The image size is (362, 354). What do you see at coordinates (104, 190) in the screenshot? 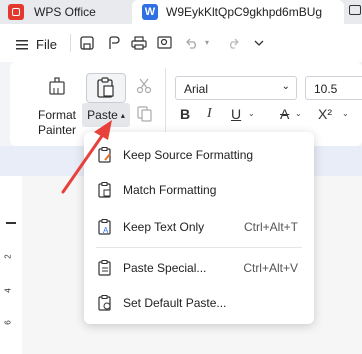
I see `match-formatting-icon` at bounding box center [104, 190].